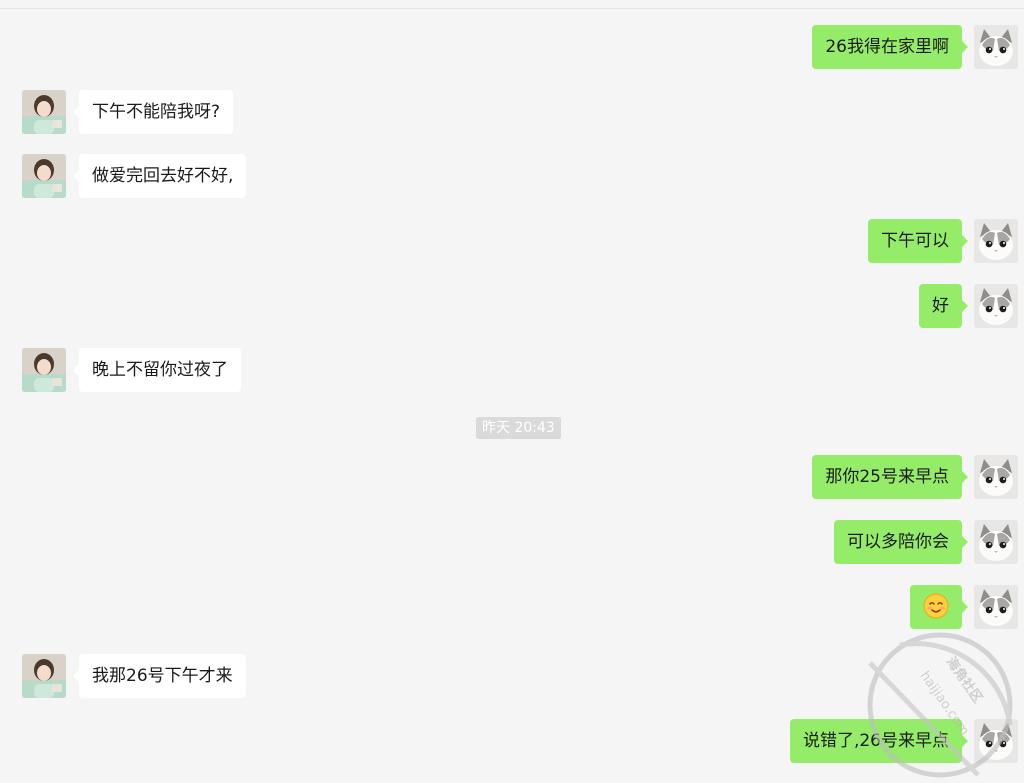 The image size is (1024, 783). I want to click on message-text: 下午不能陪我呀?, so click(156, 112).